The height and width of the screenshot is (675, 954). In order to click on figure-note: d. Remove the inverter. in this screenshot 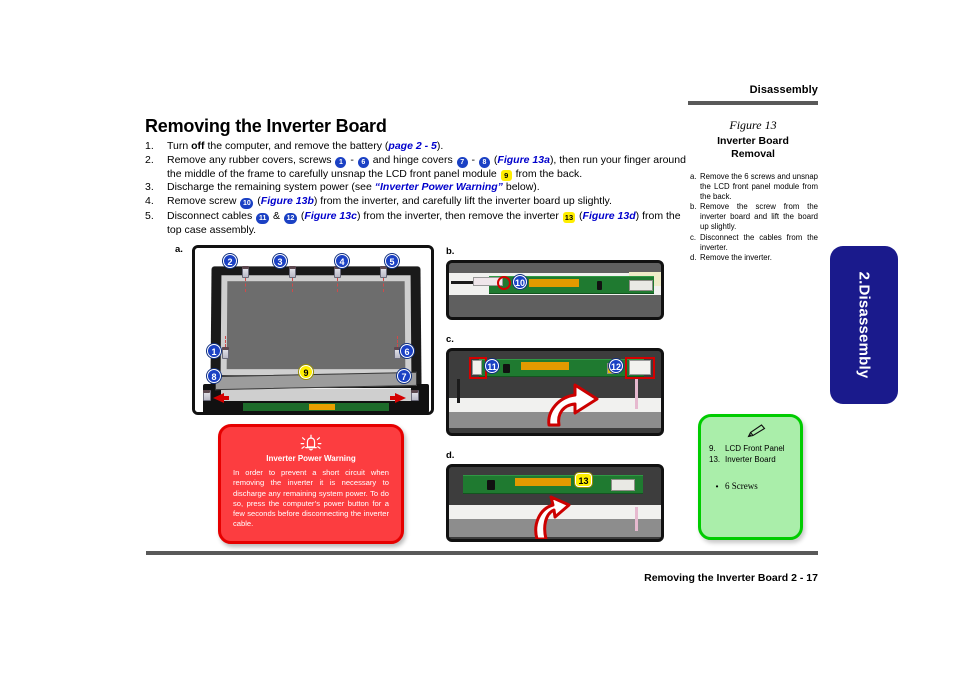, I will do `click(754, 258)`.